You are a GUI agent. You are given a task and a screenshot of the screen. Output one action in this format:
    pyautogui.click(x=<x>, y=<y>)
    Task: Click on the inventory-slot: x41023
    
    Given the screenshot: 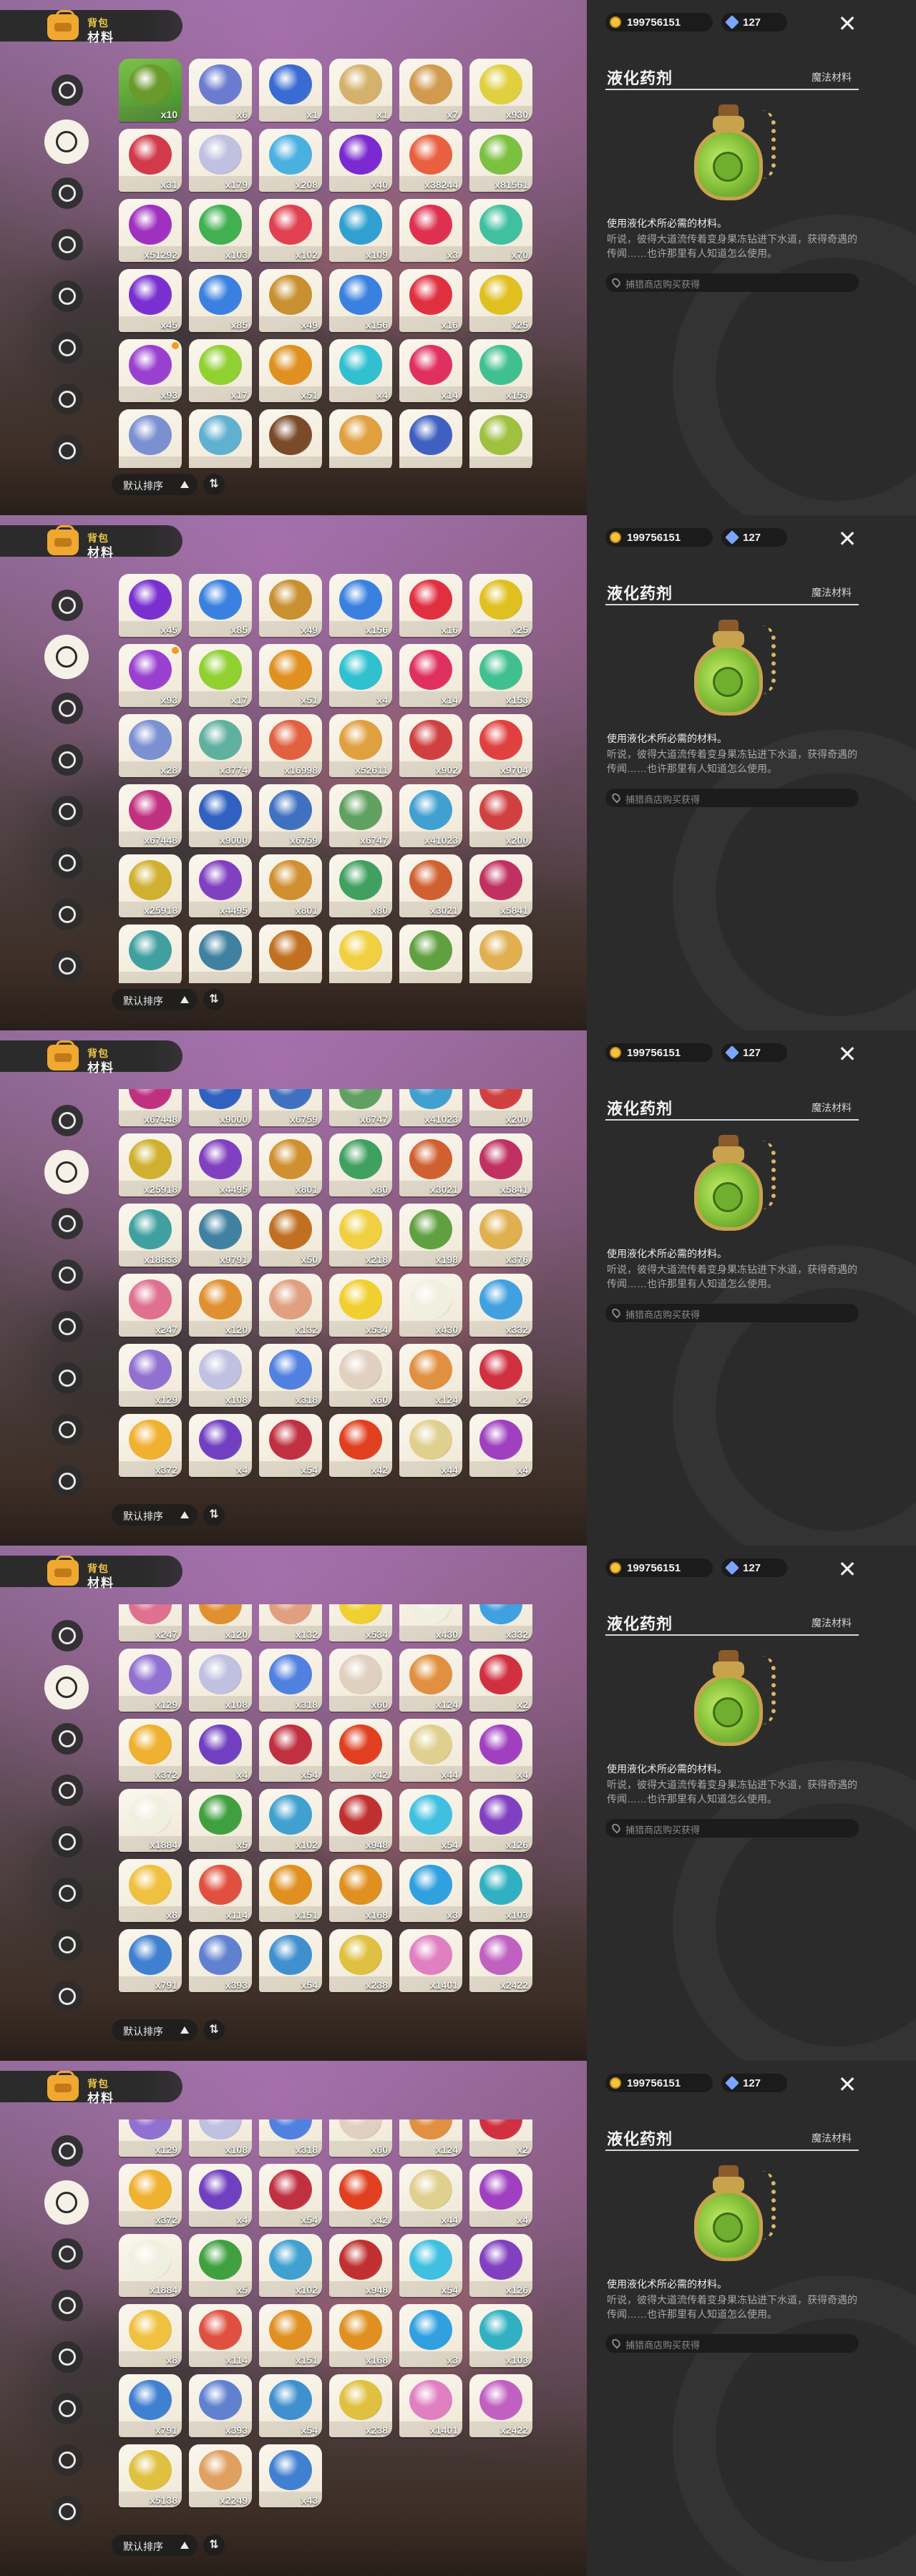 What is the action you would take?
    pyautogui.click(x=430, y=1107)
    